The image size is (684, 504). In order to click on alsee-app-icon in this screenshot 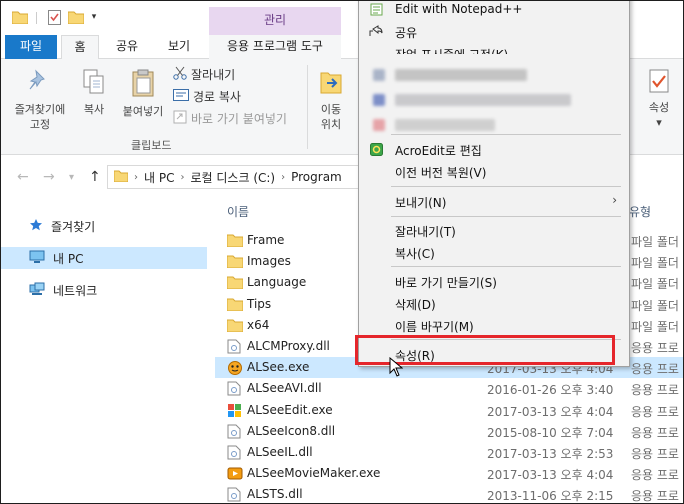, I will do `click(235, 368)`.